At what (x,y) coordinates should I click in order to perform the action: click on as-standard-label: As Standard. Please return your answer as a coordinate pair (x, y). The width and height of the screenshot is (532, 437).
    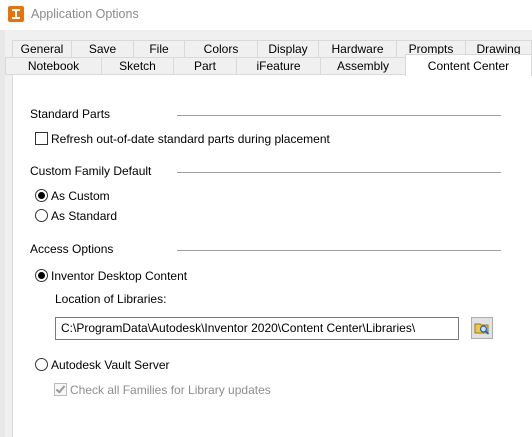
    Looking at the image, I should click on (84, 216).